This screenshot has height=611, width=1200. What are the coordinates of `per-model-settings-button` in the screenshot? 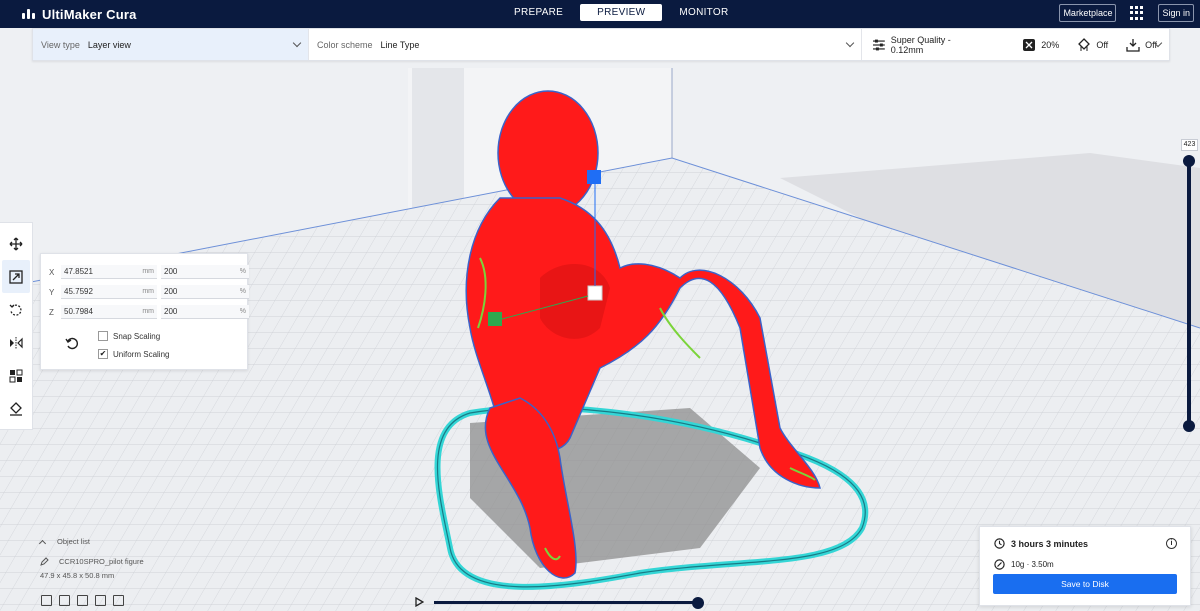 It's located at (16, 375).